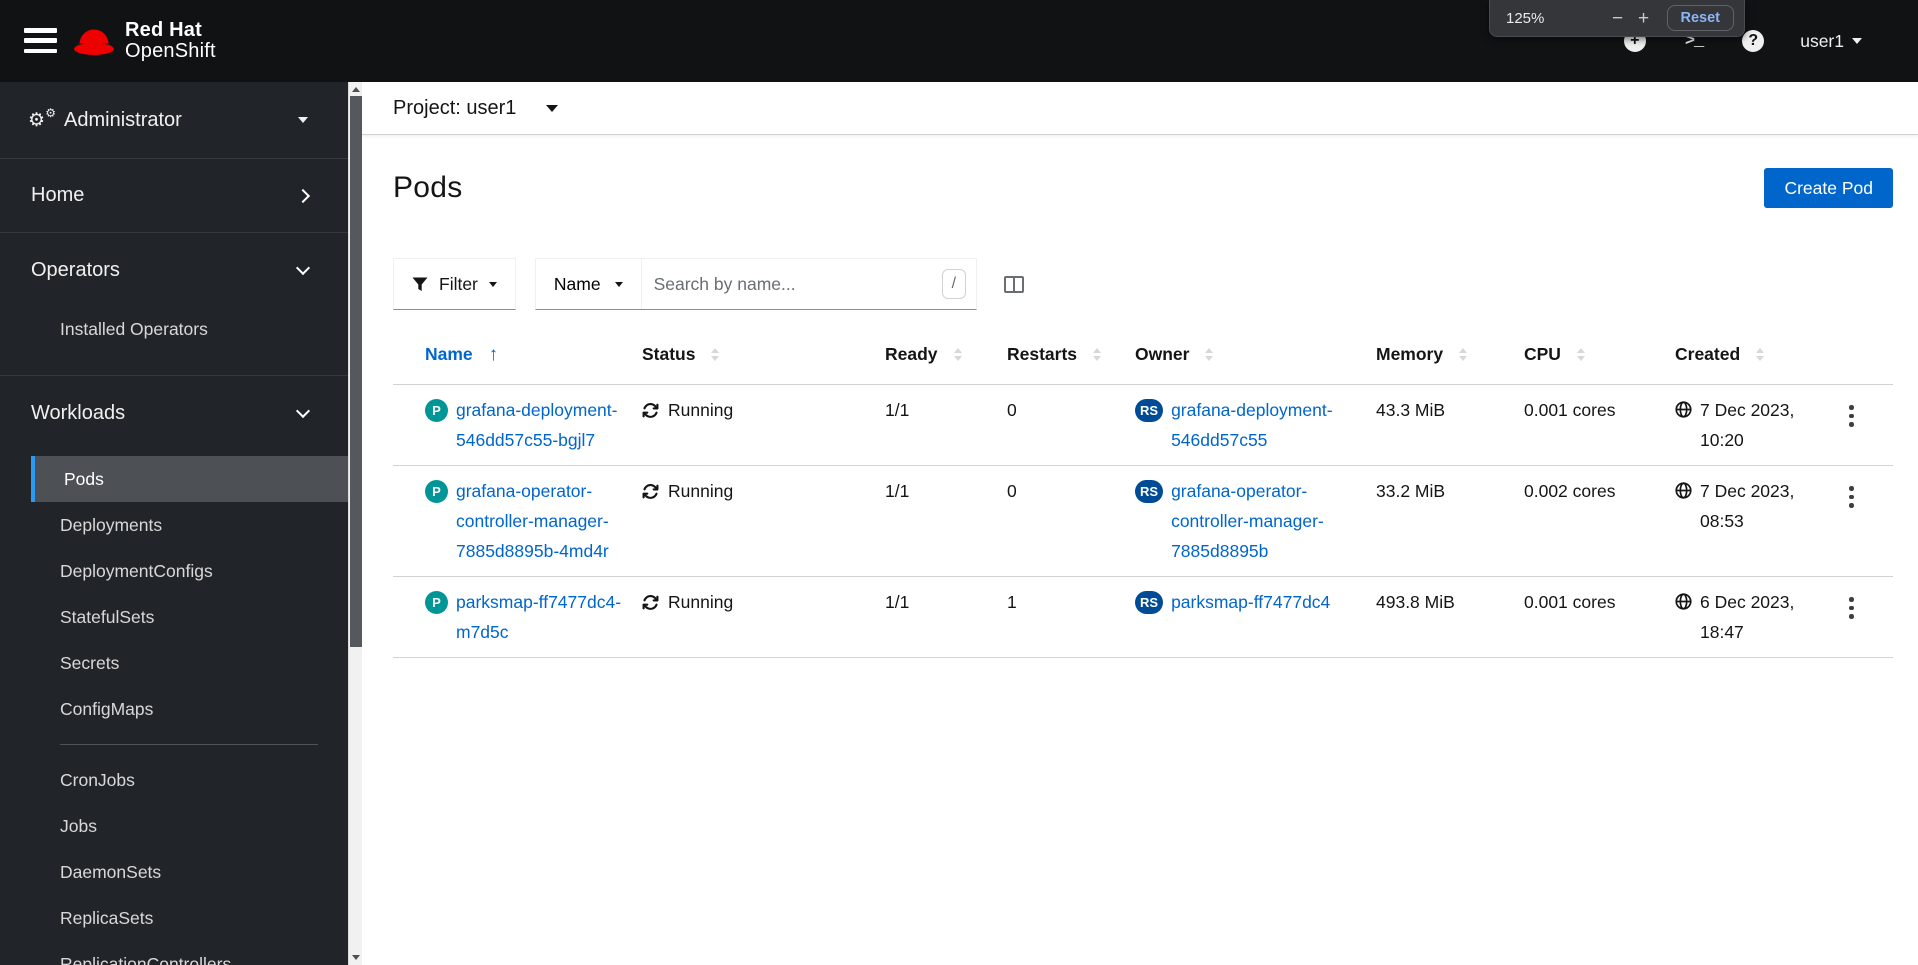  Describe the element at coordinates (1525, 18) in the screenshot. I see `zoom-level: 125%` at that location.